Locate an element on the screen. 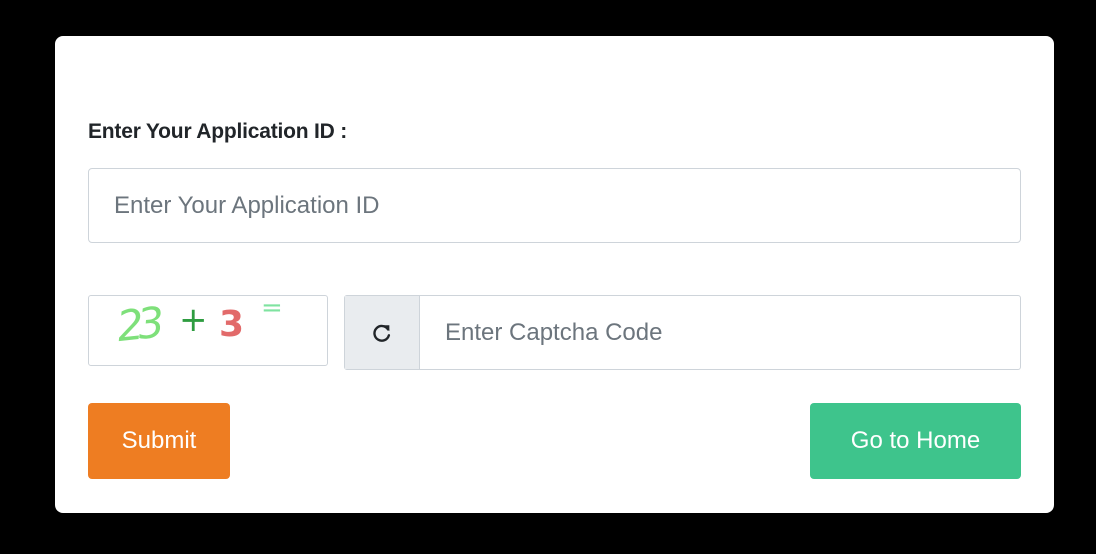 The width and height of the screenshot is (1096, 554). captcha-code-input is located at coordinates (720, 332).